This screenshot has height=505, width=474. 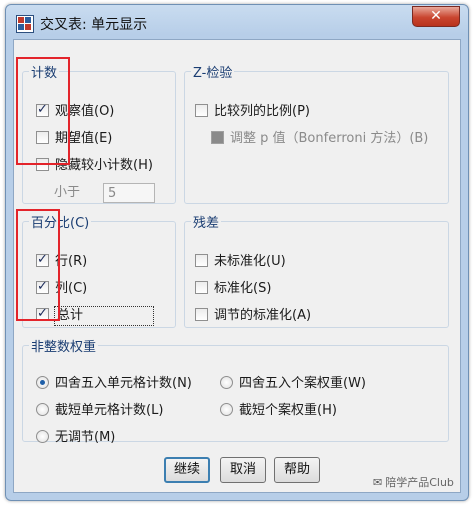 I want to click on compare-columns-label: 比较列的比例(P), so click(x=262, y=111).